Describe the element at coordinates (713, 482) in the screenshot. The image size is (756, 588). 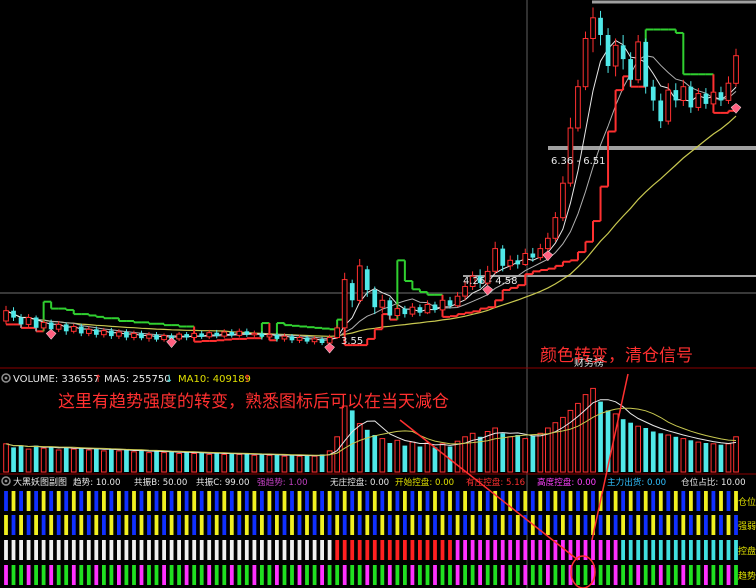
I see `indicator-value: 仓位占比: 10.00` at that location.